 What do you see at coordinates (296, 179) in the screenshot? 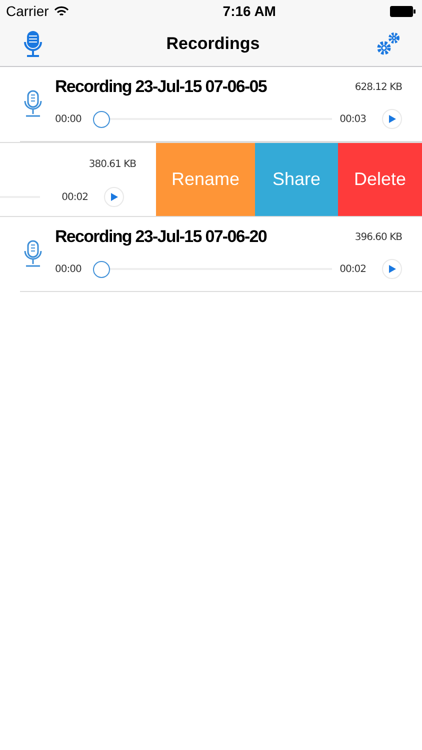
I see `swipe-action-button: Share` at bounding box center [296, 179].